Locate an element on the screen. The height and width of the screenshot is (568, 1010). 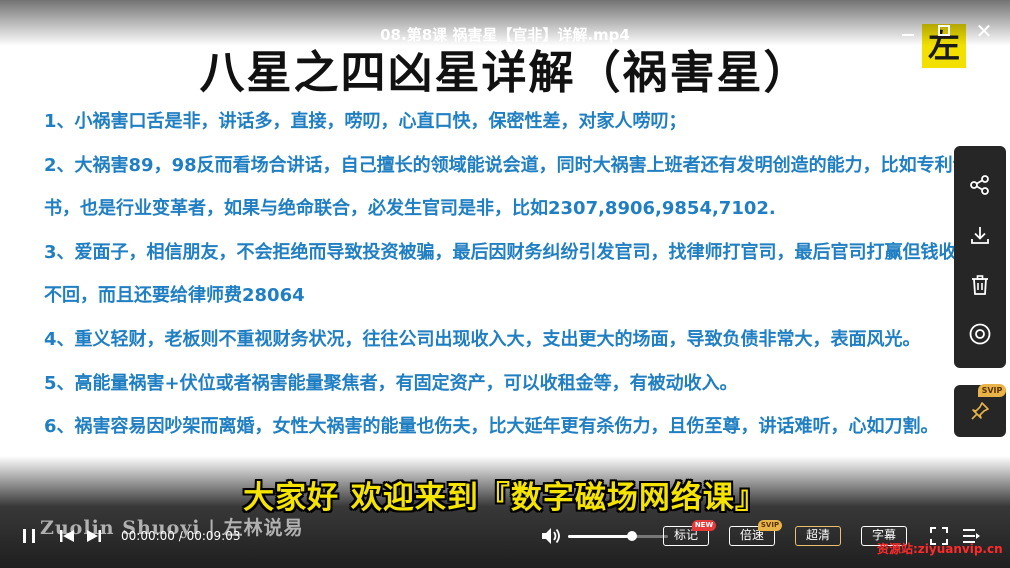
play-pause-button is located at coordinates (29, 536).